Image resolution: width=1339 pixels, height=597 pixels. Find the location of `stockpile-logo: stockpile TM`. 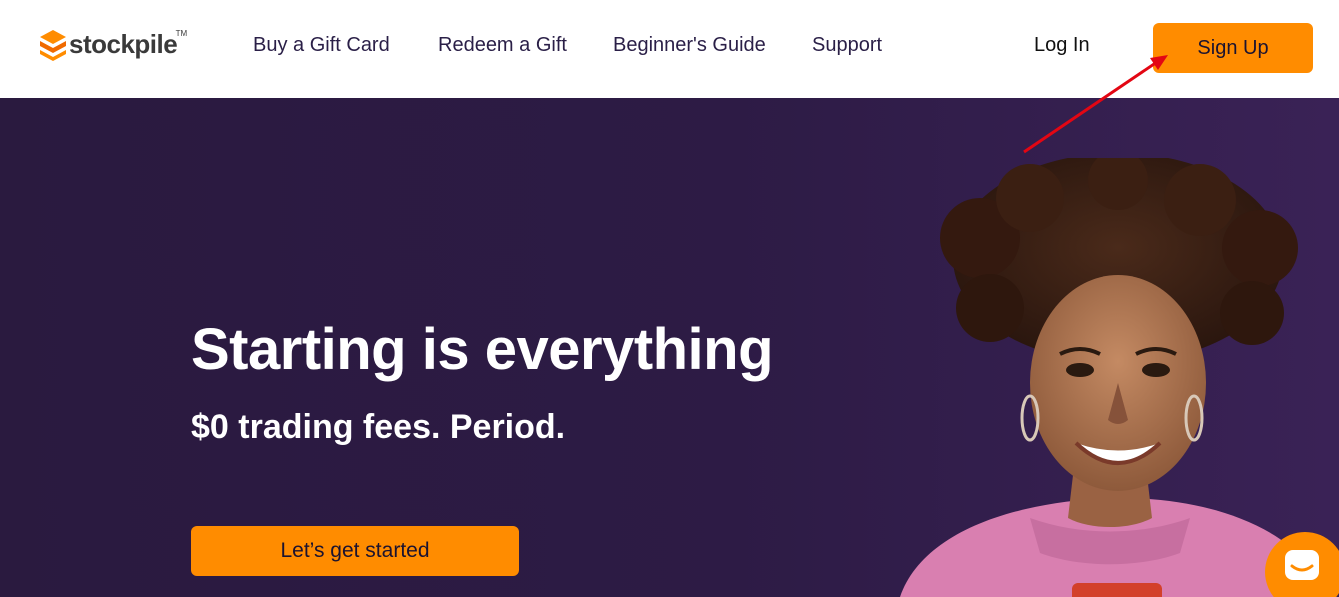

stockpile-logo: stockpile TM is located at coordinates (113, 45).